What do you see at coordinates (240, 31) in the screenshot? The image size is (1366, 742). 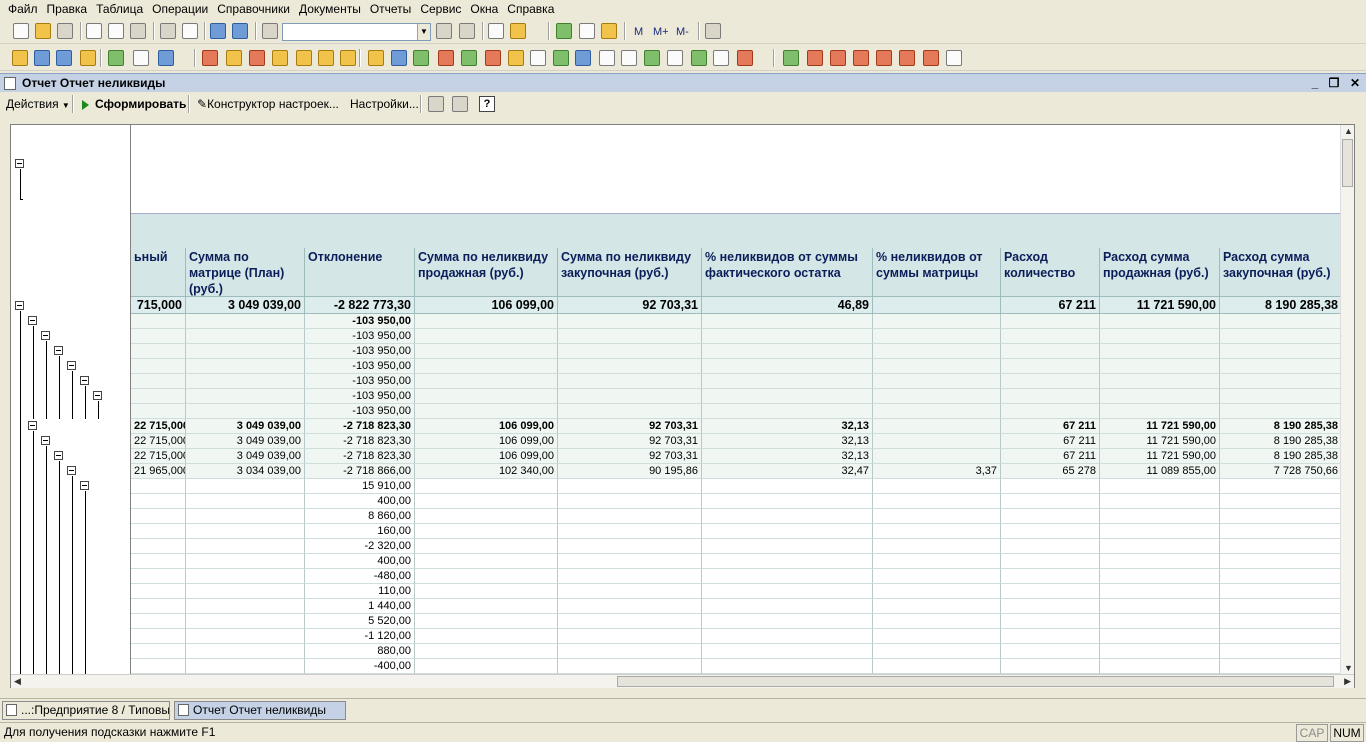 I see `redo-icon` at bounding box center [240, 31].